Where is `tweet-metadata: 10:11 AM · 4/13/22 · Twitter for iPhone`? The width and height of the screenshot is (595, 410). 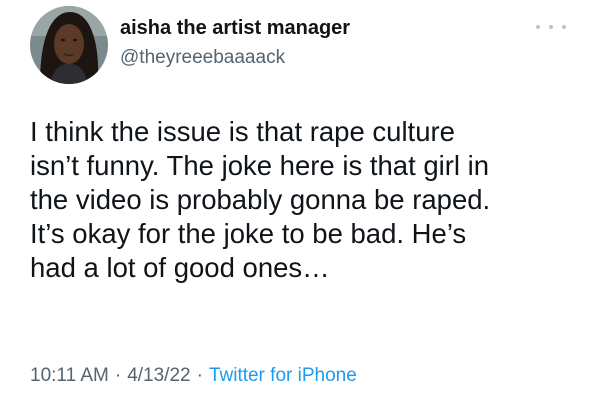 tweet-metadata: 10:11 AM · 4/13/22 · Twitter for iPhone is located at coordinates (193, 376).